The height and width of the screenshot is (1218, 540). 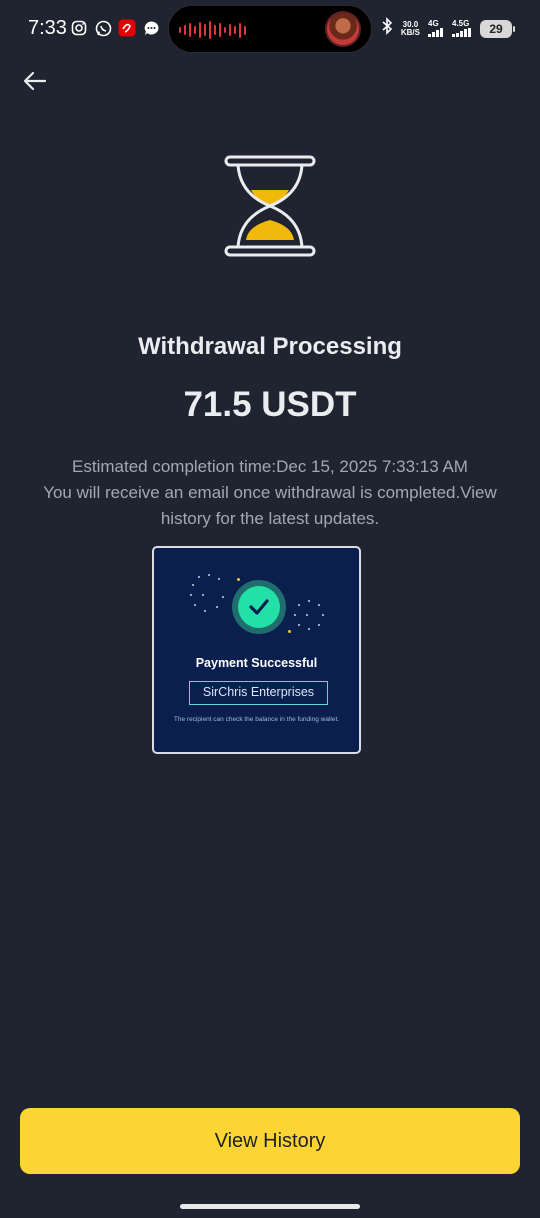 What do you see at coordinates (270, 346) in the screenshot?
I see `page-title: Withdrawal Processing` at bounding box center [270, 346].